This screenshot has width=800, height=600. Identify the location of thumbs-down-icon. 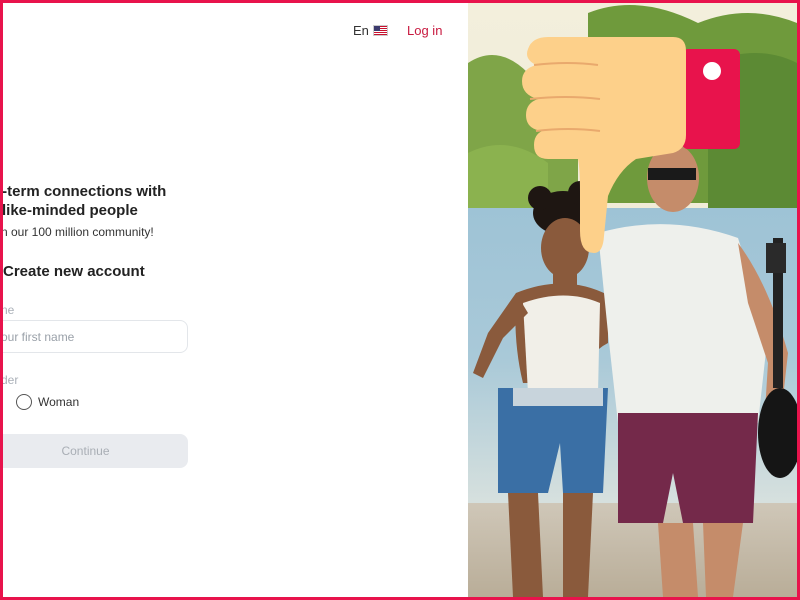
(631, 145).